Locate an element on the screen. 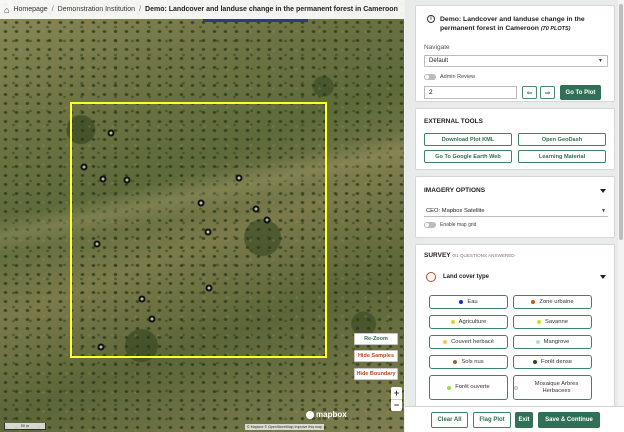  header-accent-strip is located at coordinates (255, 20).